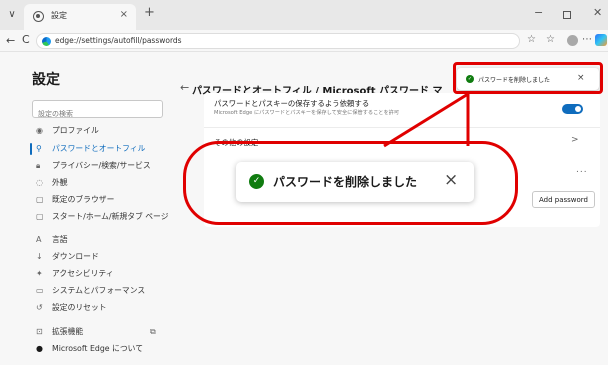 This screenshot has height=365, width=608. Describe the element at coordinates (572, 40) in the screenshot. I see `profile-avatar` at that location.